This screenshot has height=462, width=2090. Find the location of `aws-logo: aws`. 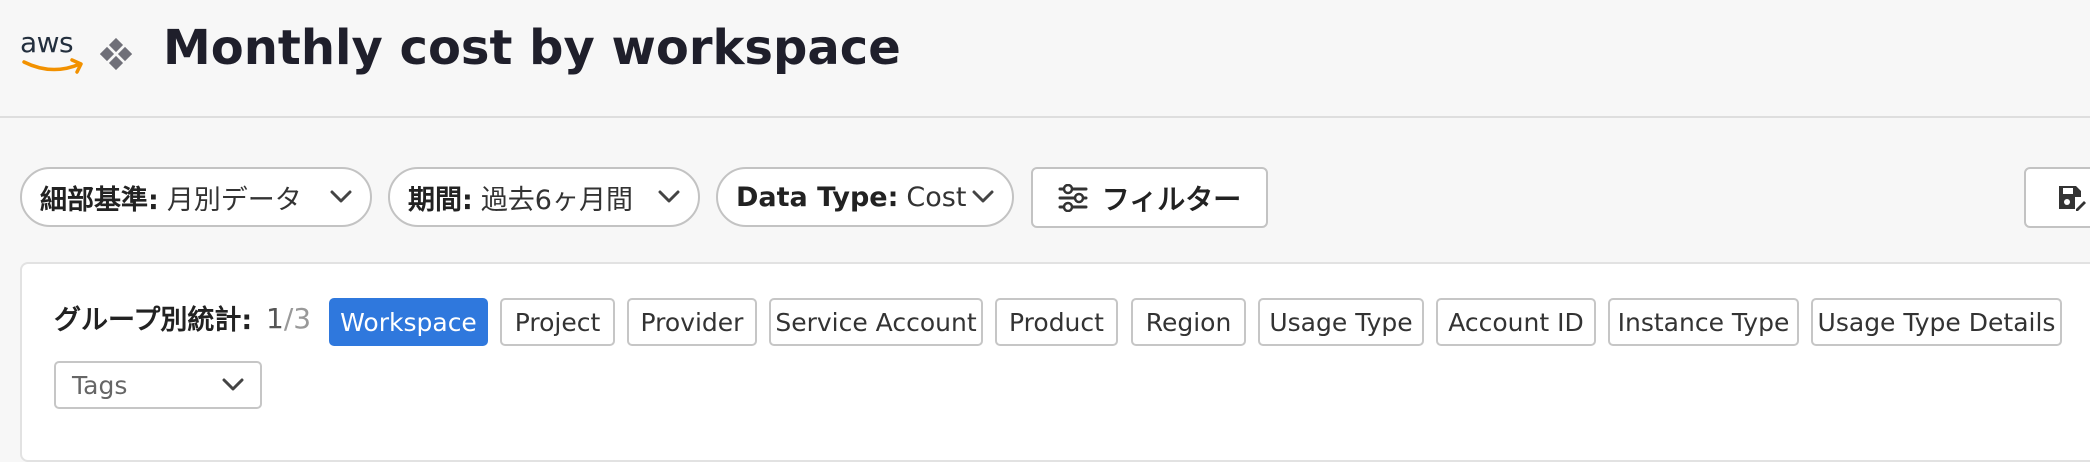

aws-logo: aws is located at coordinates (53, 51).